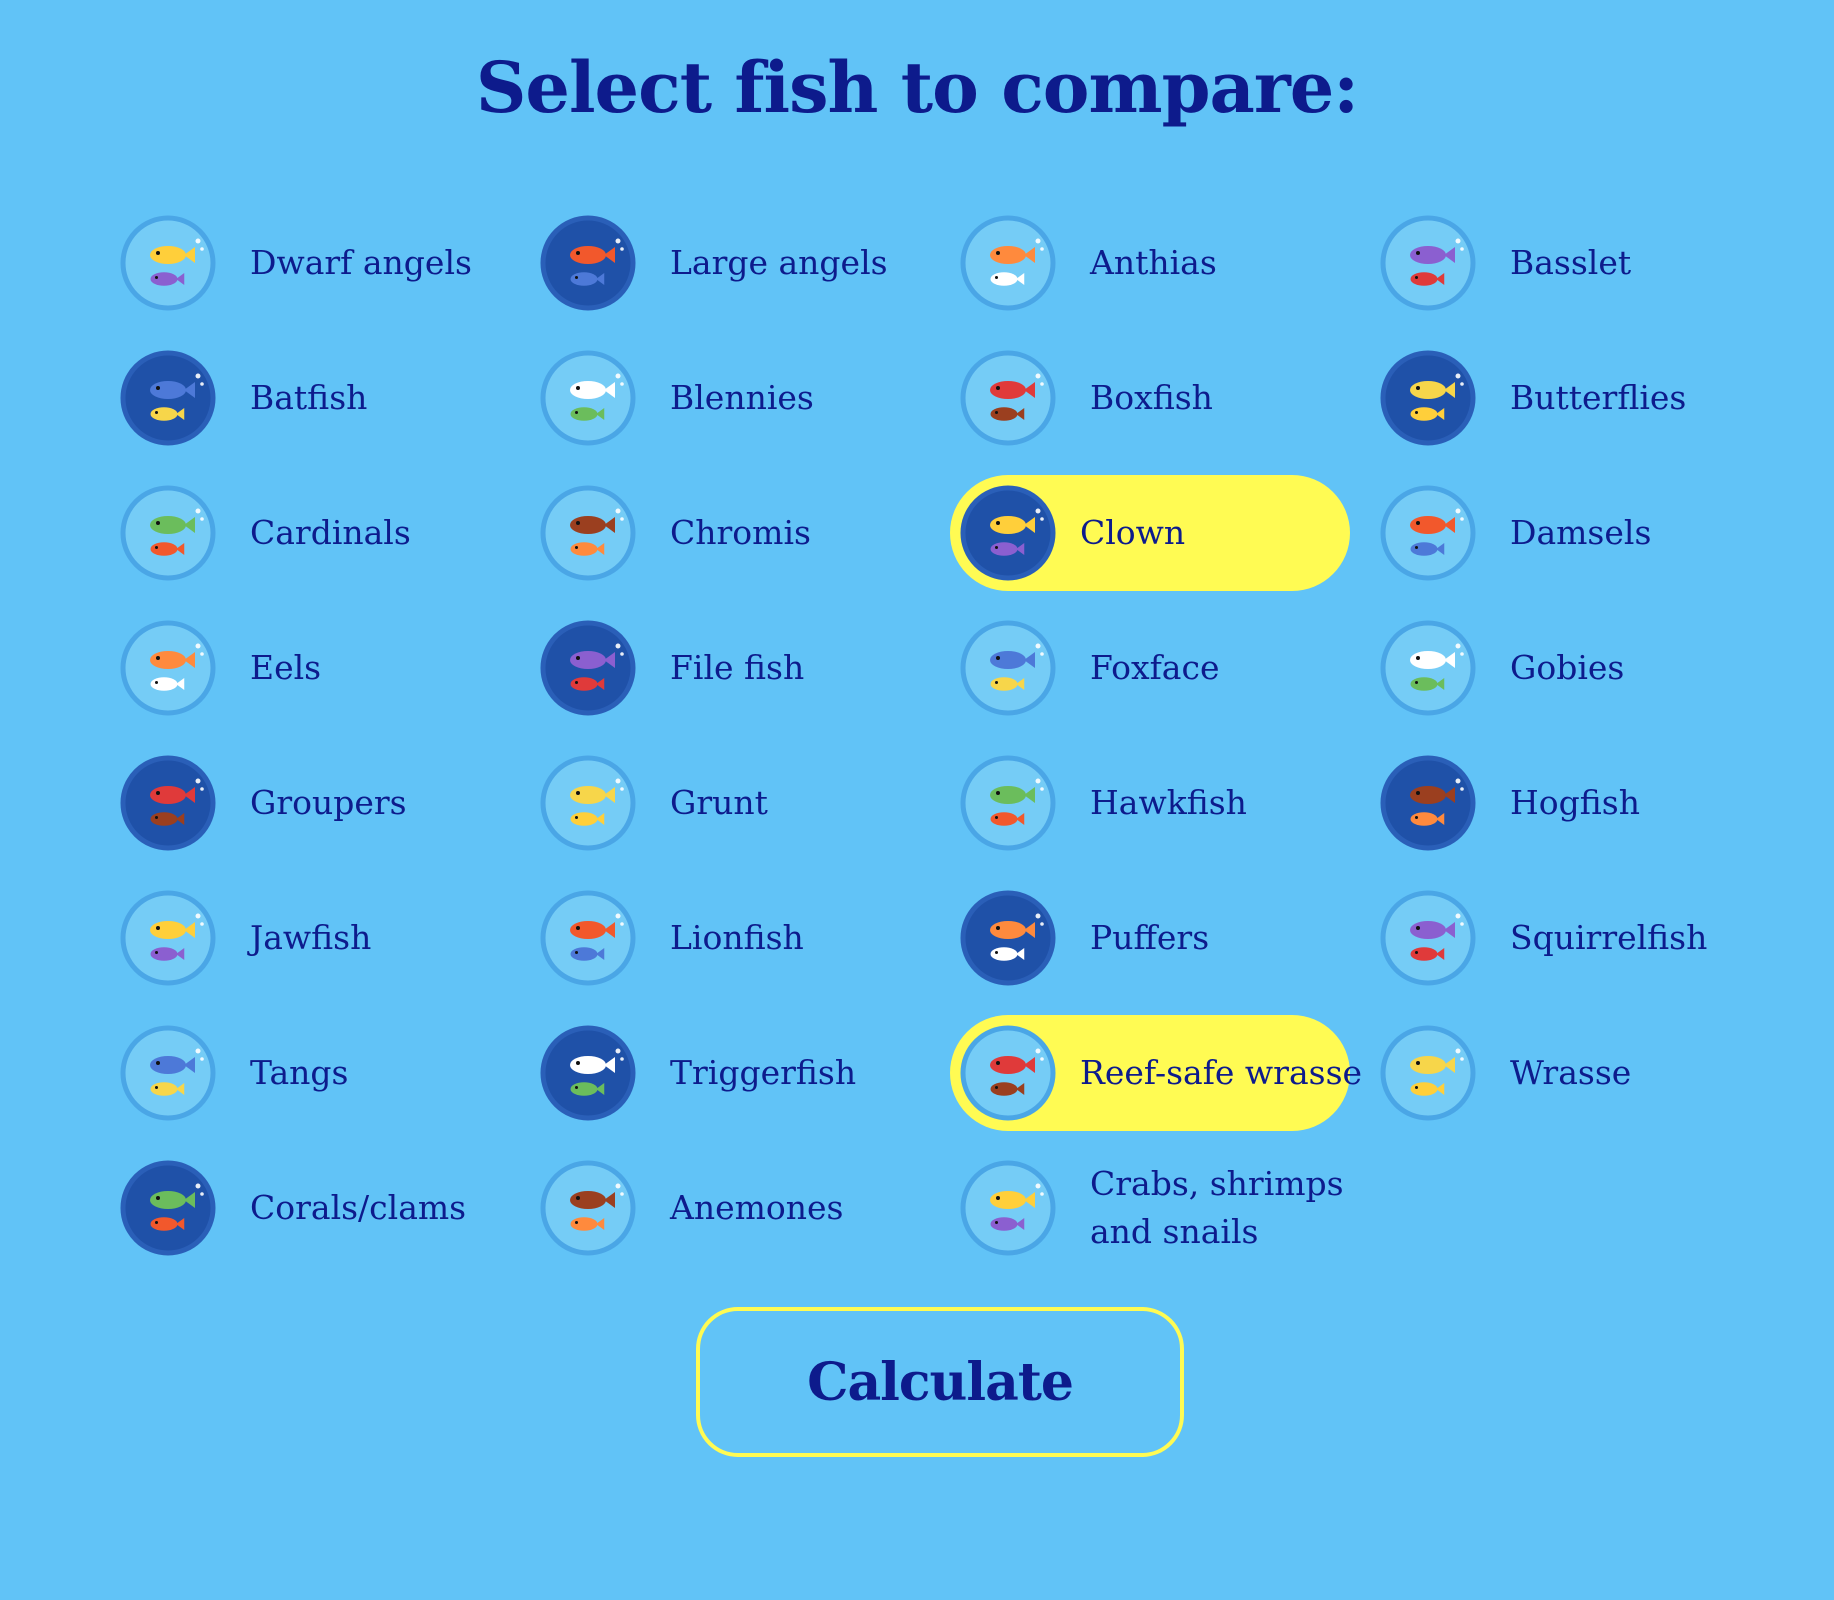 Image resolution: width=1834 pixels, height=1600 pixels. I want to click on fish-option-label: Butterflies, so click(1598, 397).